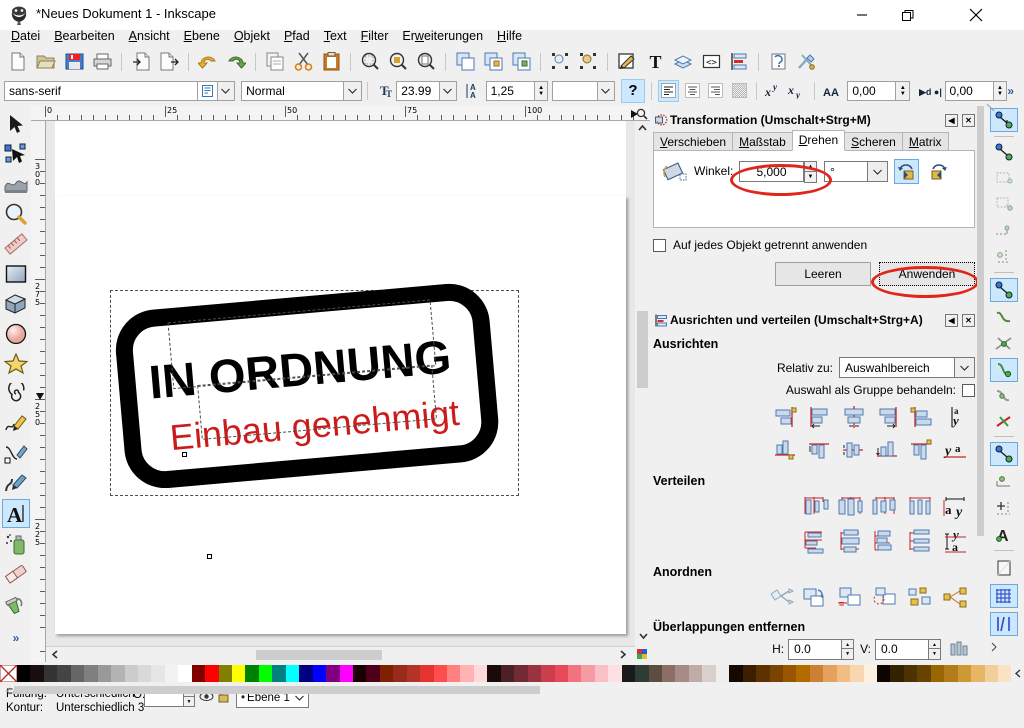 This screenshot has height=728, width=1024. Describe the element at coordinates (692, 91) in the screenshot. I see `align-center-icon` at that location.